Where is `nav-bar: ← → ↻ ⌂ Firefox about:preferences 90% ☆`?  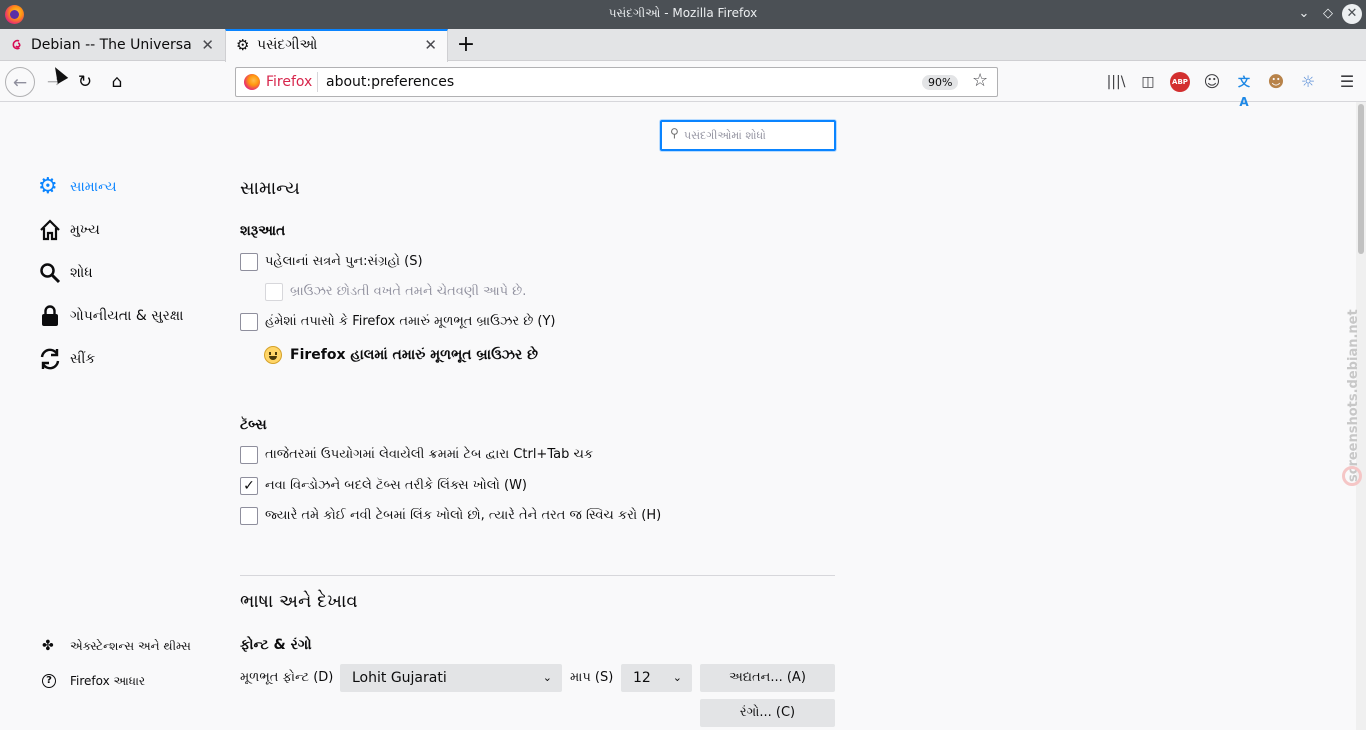
nav-bar: ← → ↻ ⌂ Firefox about:preferences 90% ☆ is located at coordinates (683, 82).